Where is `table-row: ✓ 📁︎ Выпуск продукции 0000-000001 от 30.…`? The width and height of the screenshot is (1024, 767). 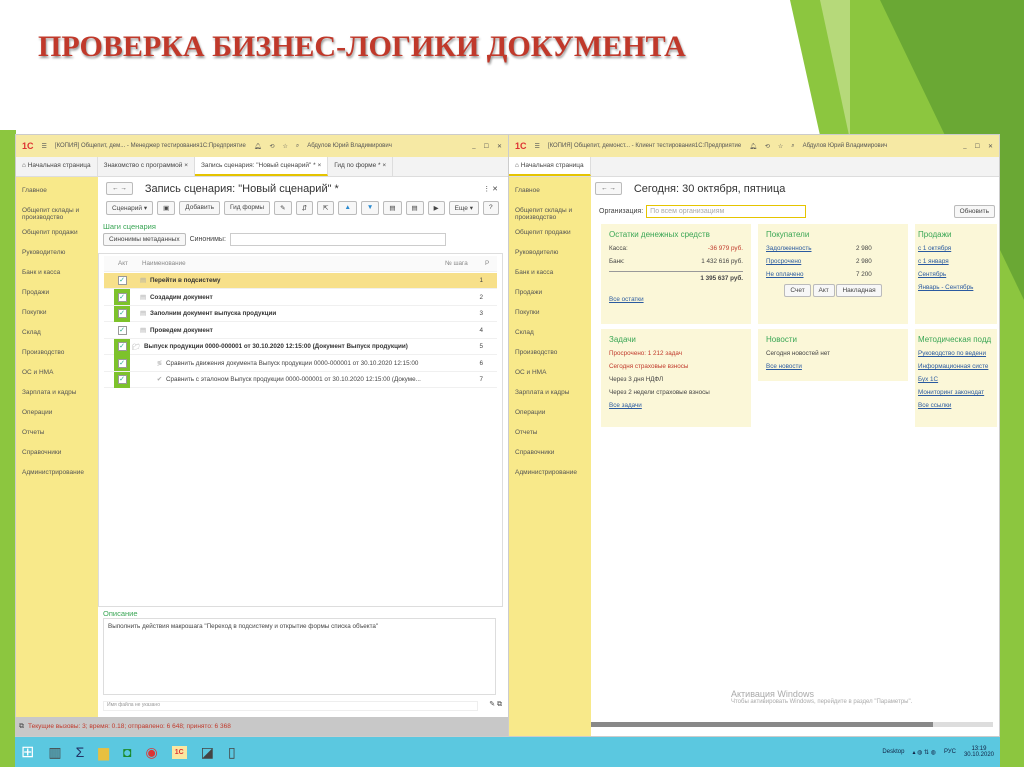
table-row: ✓ 📁︎ Выпуск продукции 0000-000001 от 30.… is located at coordinates (300, 346).